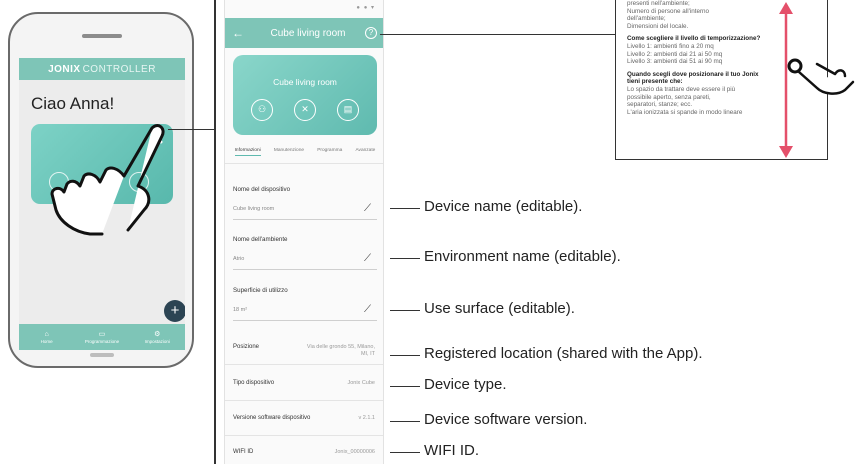 The height and width of the screenshot is (464, 855). Describe the element at coordinates (506, 419) in the screenshot. I see `callout-software-version: Device software version.` at that location.